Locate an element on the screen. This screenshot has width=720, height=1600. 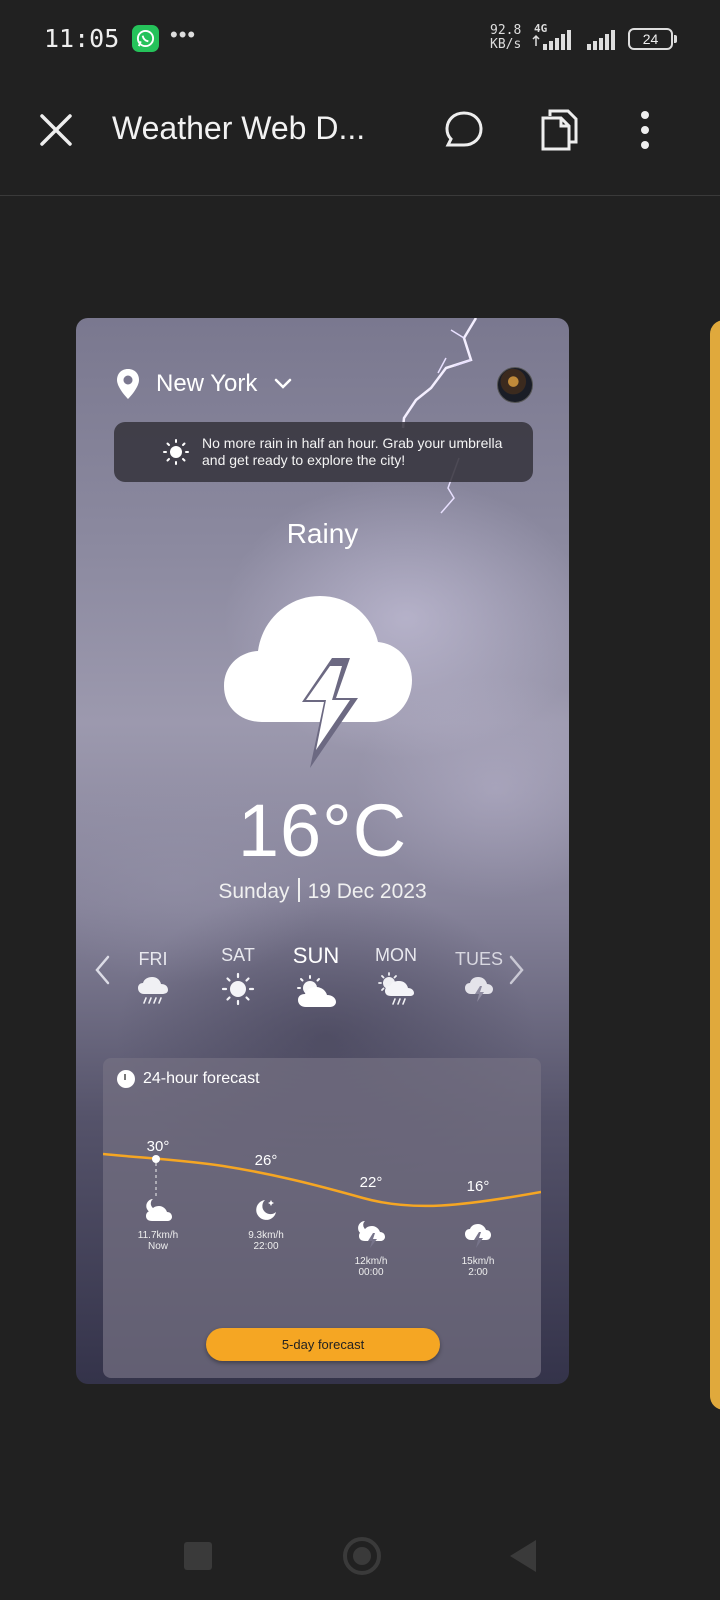
speed-value: 92.8 is located at coordinates (506, 30).